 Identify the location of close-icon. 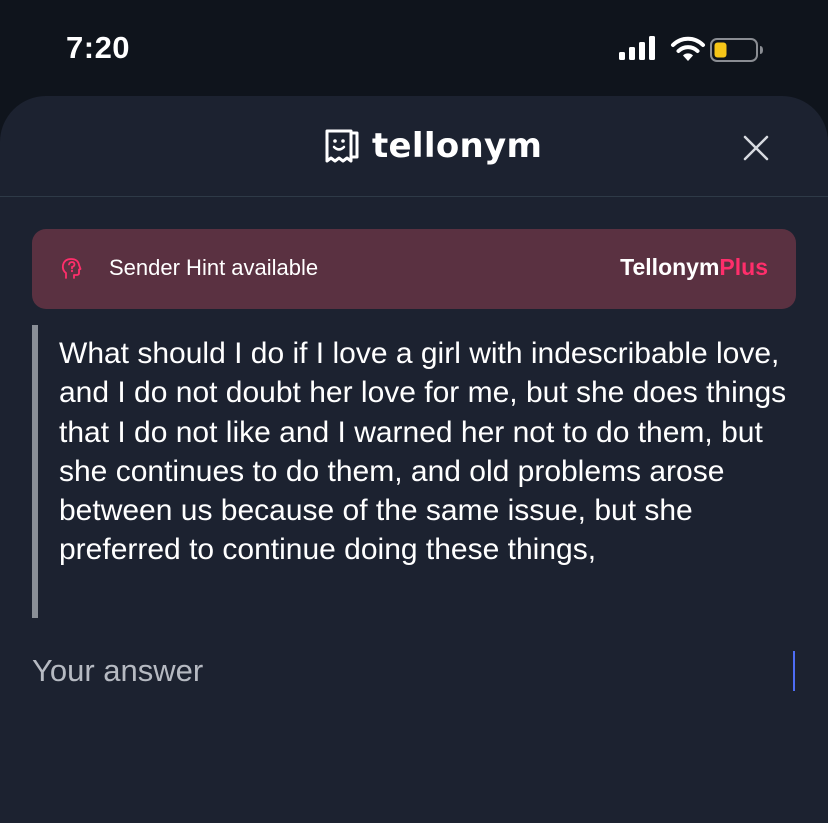
(756, 148).